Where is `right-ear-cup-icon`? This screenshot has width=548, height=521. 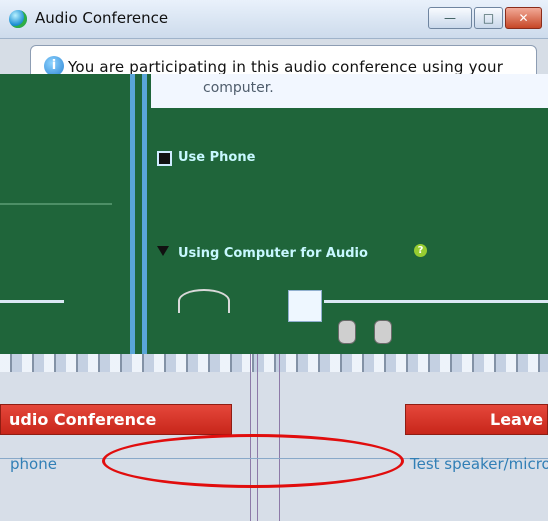 right-ear-cup-icon is located at coordinates (383, 332).